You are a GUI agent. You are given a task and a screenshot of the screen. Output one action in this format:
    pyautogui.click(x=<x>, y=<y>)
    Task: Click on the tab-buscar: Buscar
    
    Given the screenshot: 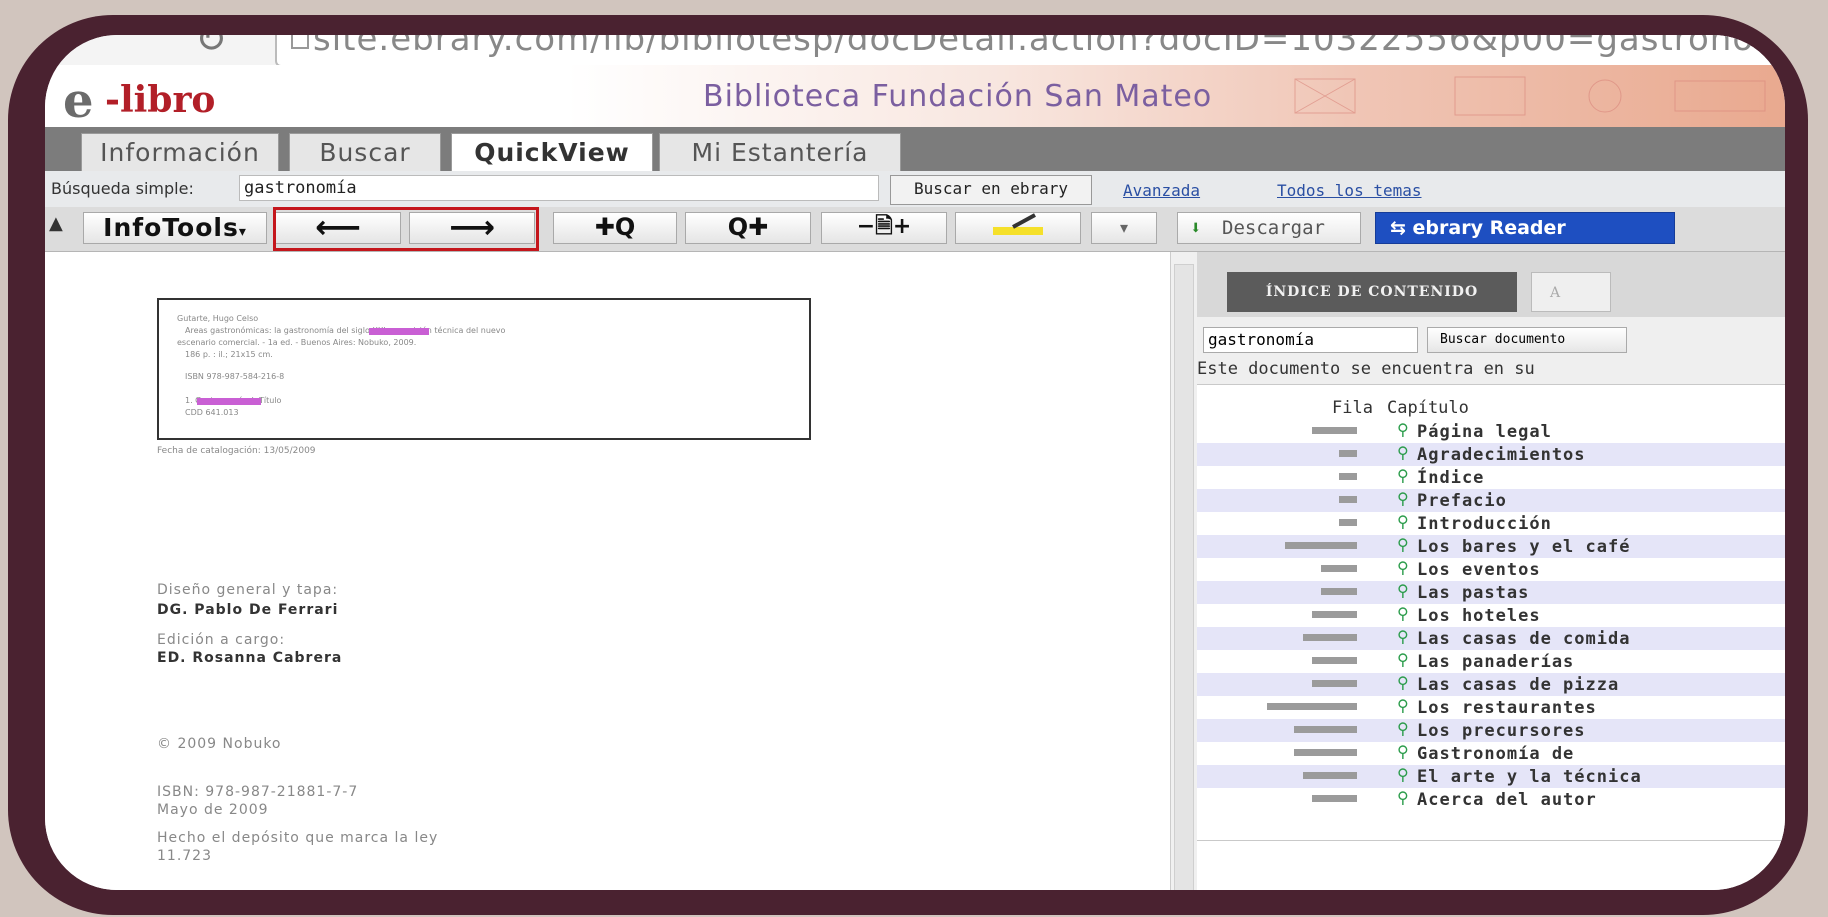 What is the action you would take?
    pyautogui.click(x=365, y=152)
    